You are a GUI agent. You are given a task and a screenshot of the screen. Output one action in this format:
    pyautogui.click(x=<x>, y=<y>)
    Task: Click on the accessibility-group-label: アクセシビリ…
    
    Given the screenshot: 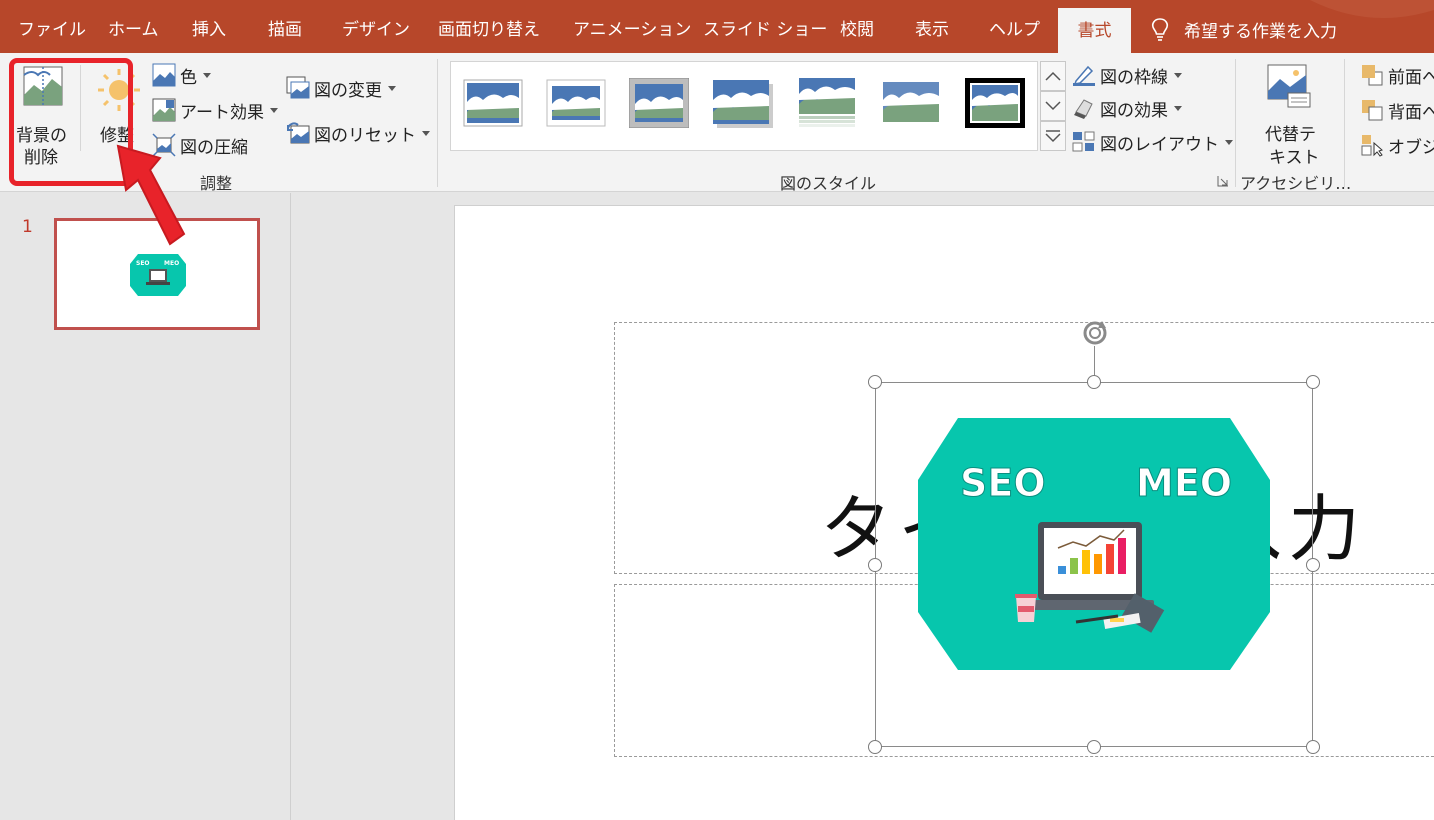 What is the action you would take?
    pyautogui.click(x=1296, y=183)
    